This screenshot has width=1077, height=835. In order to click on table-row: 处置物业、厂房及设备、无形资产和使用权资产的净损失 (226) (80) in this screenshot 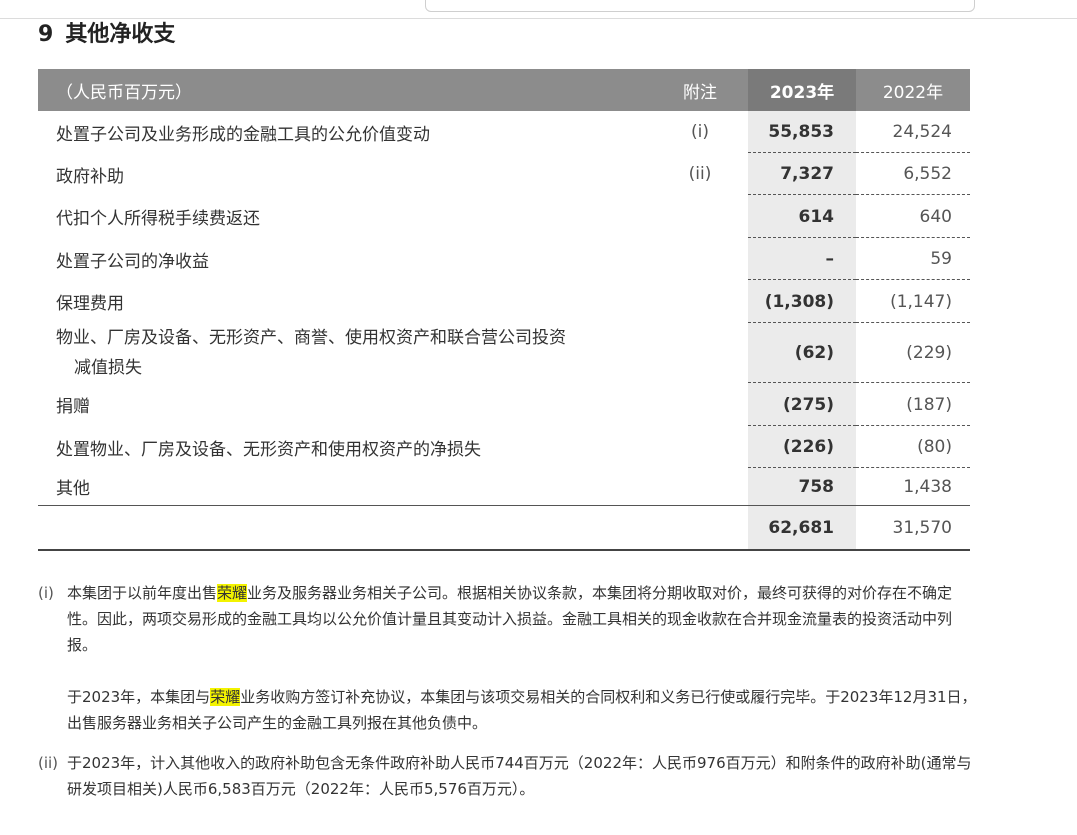, I will do `click(504, 447)`.